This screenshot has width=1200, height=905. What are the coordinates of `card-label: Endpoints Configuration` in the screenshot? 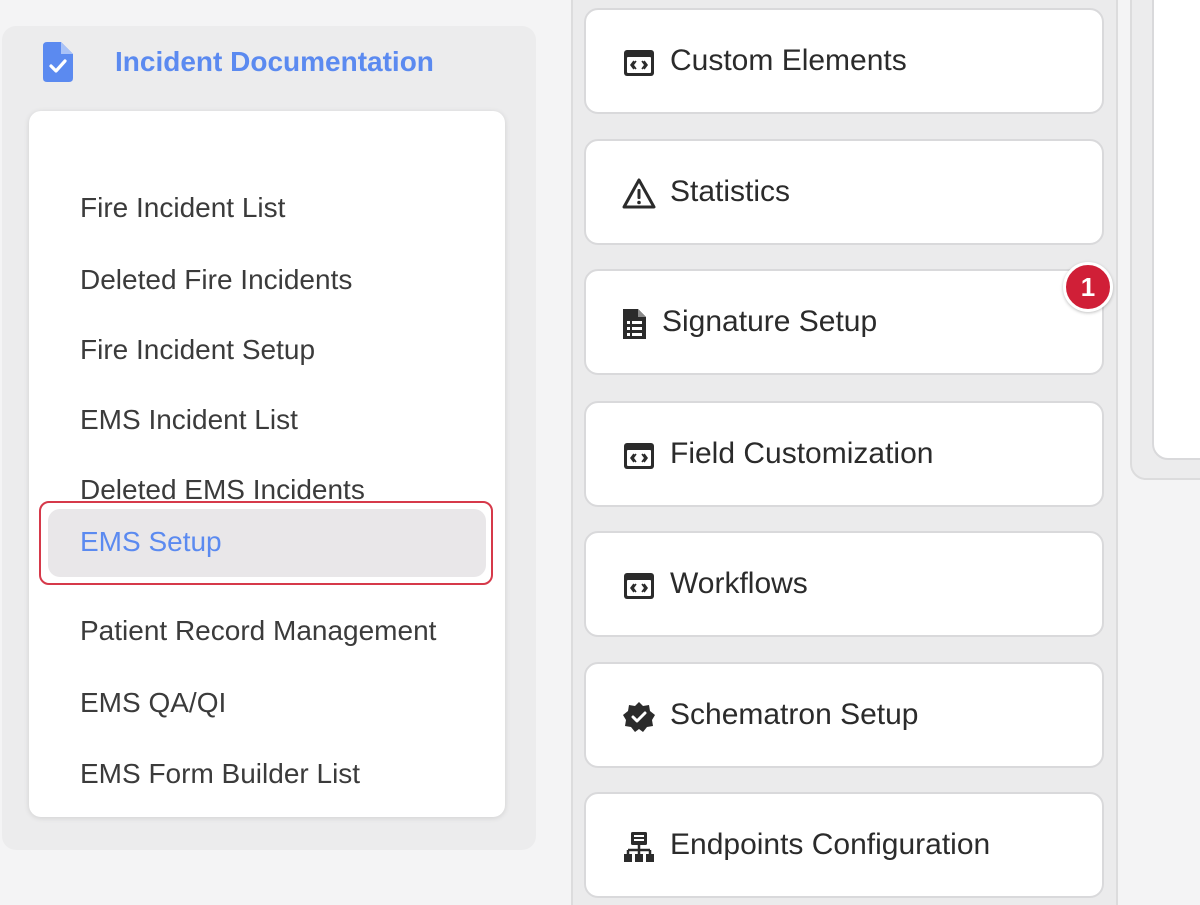 It's located at (830, 844).